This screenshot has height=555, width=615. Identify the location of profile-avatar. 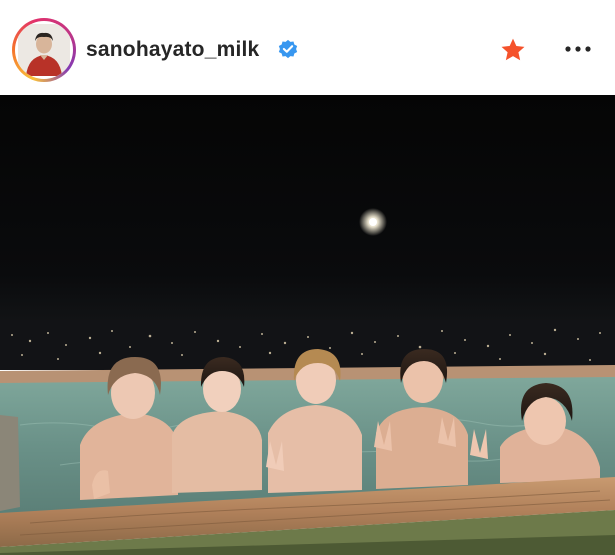
(44, 50).